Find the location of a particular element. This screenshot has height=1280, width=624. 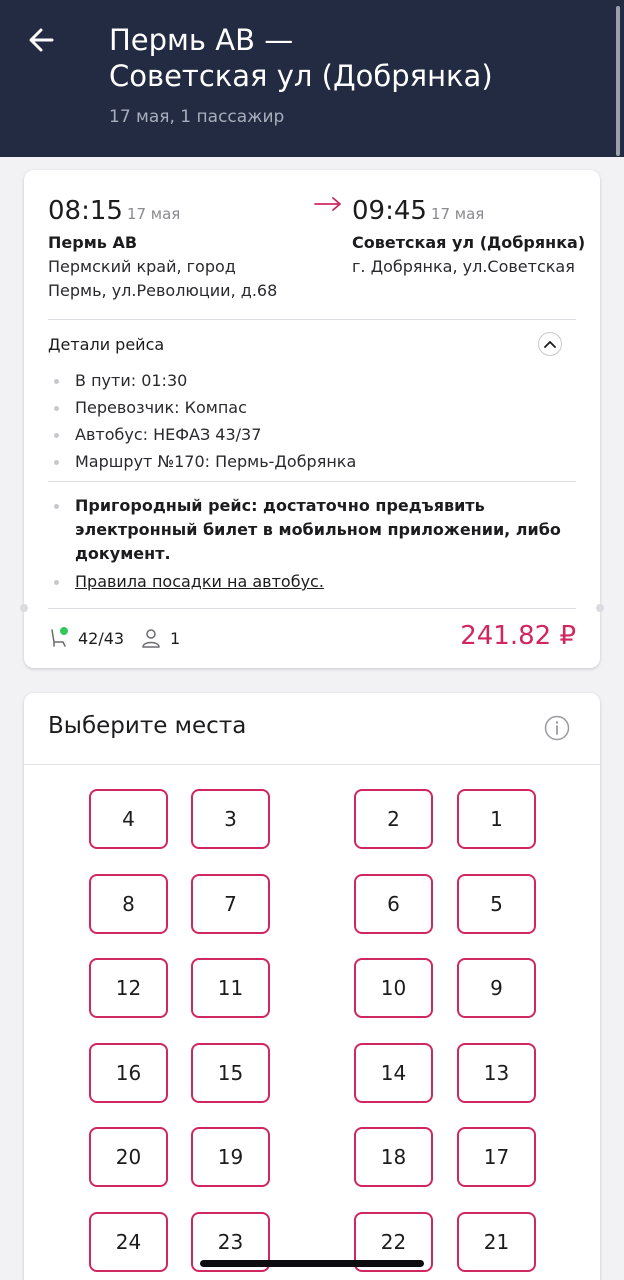

list-item: Автобус: НЕФАЗ 43/37 is located at coordinates (205, 434).